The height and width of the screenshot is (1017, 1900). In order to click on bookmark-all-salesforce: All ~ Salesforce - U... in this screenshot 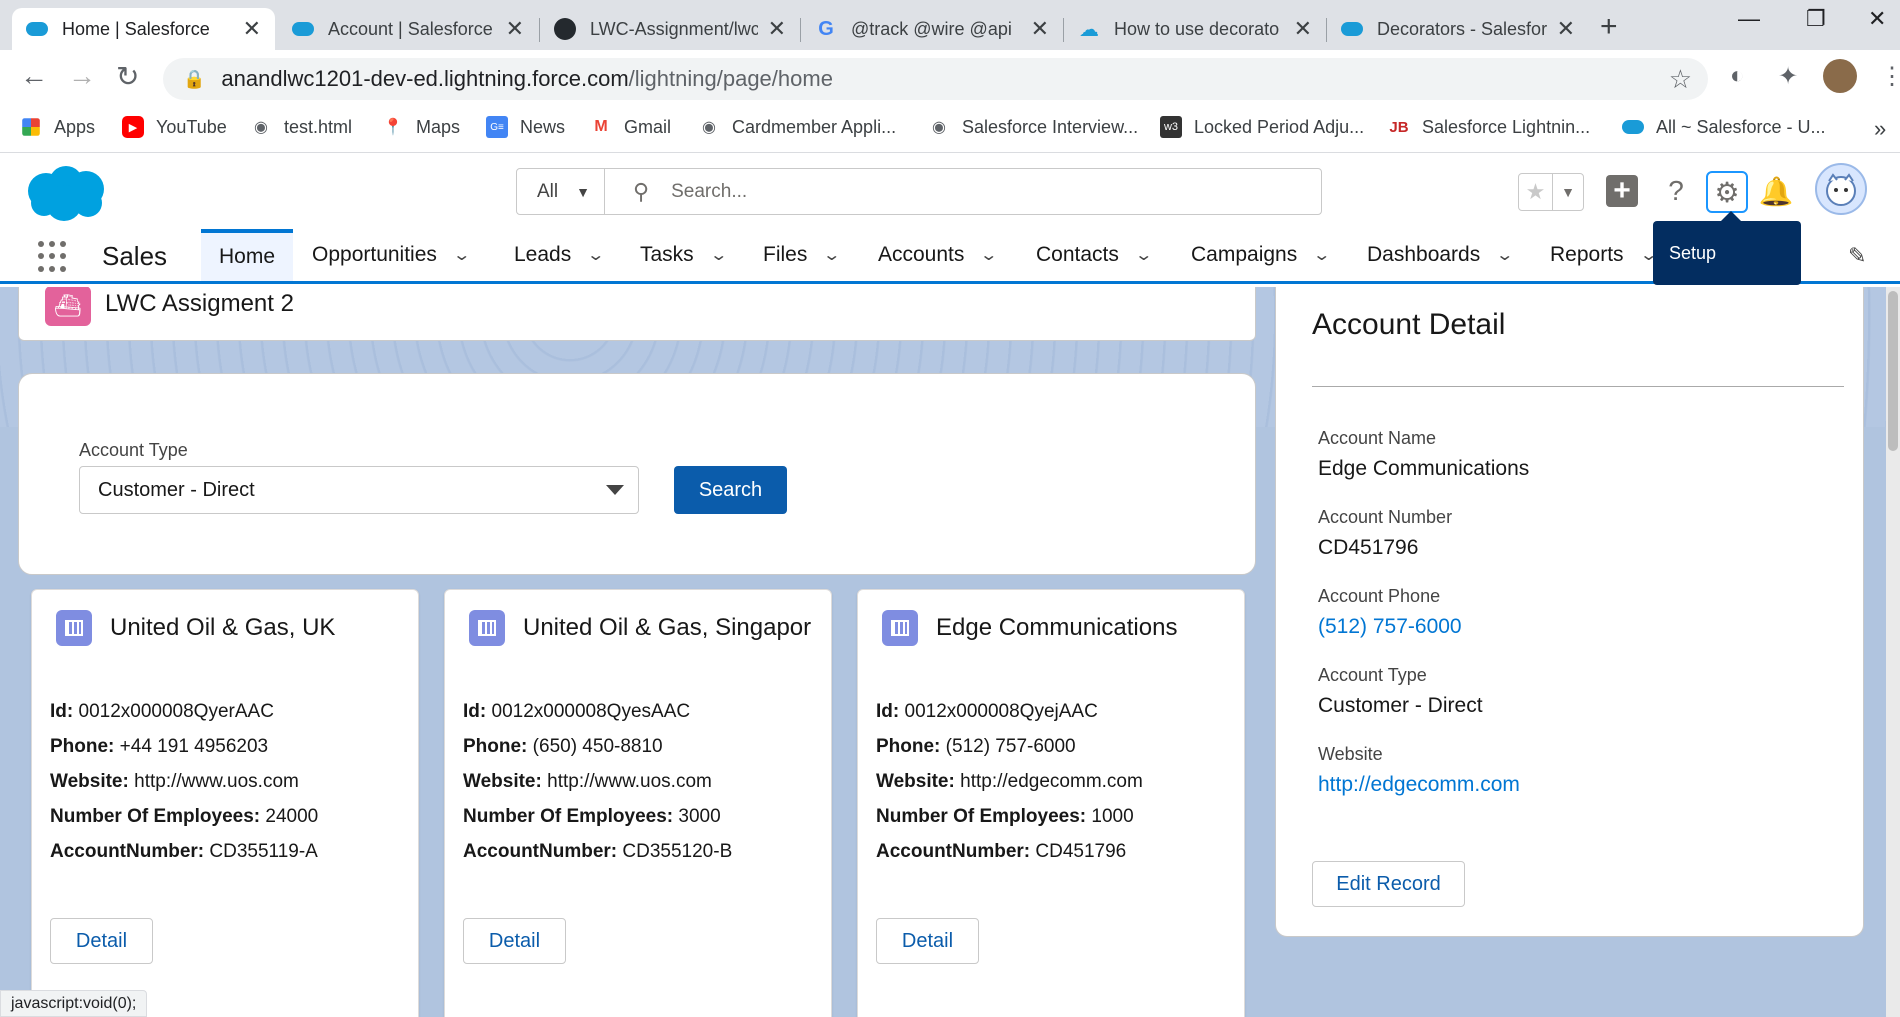, I will do `click(1724, 127)`.